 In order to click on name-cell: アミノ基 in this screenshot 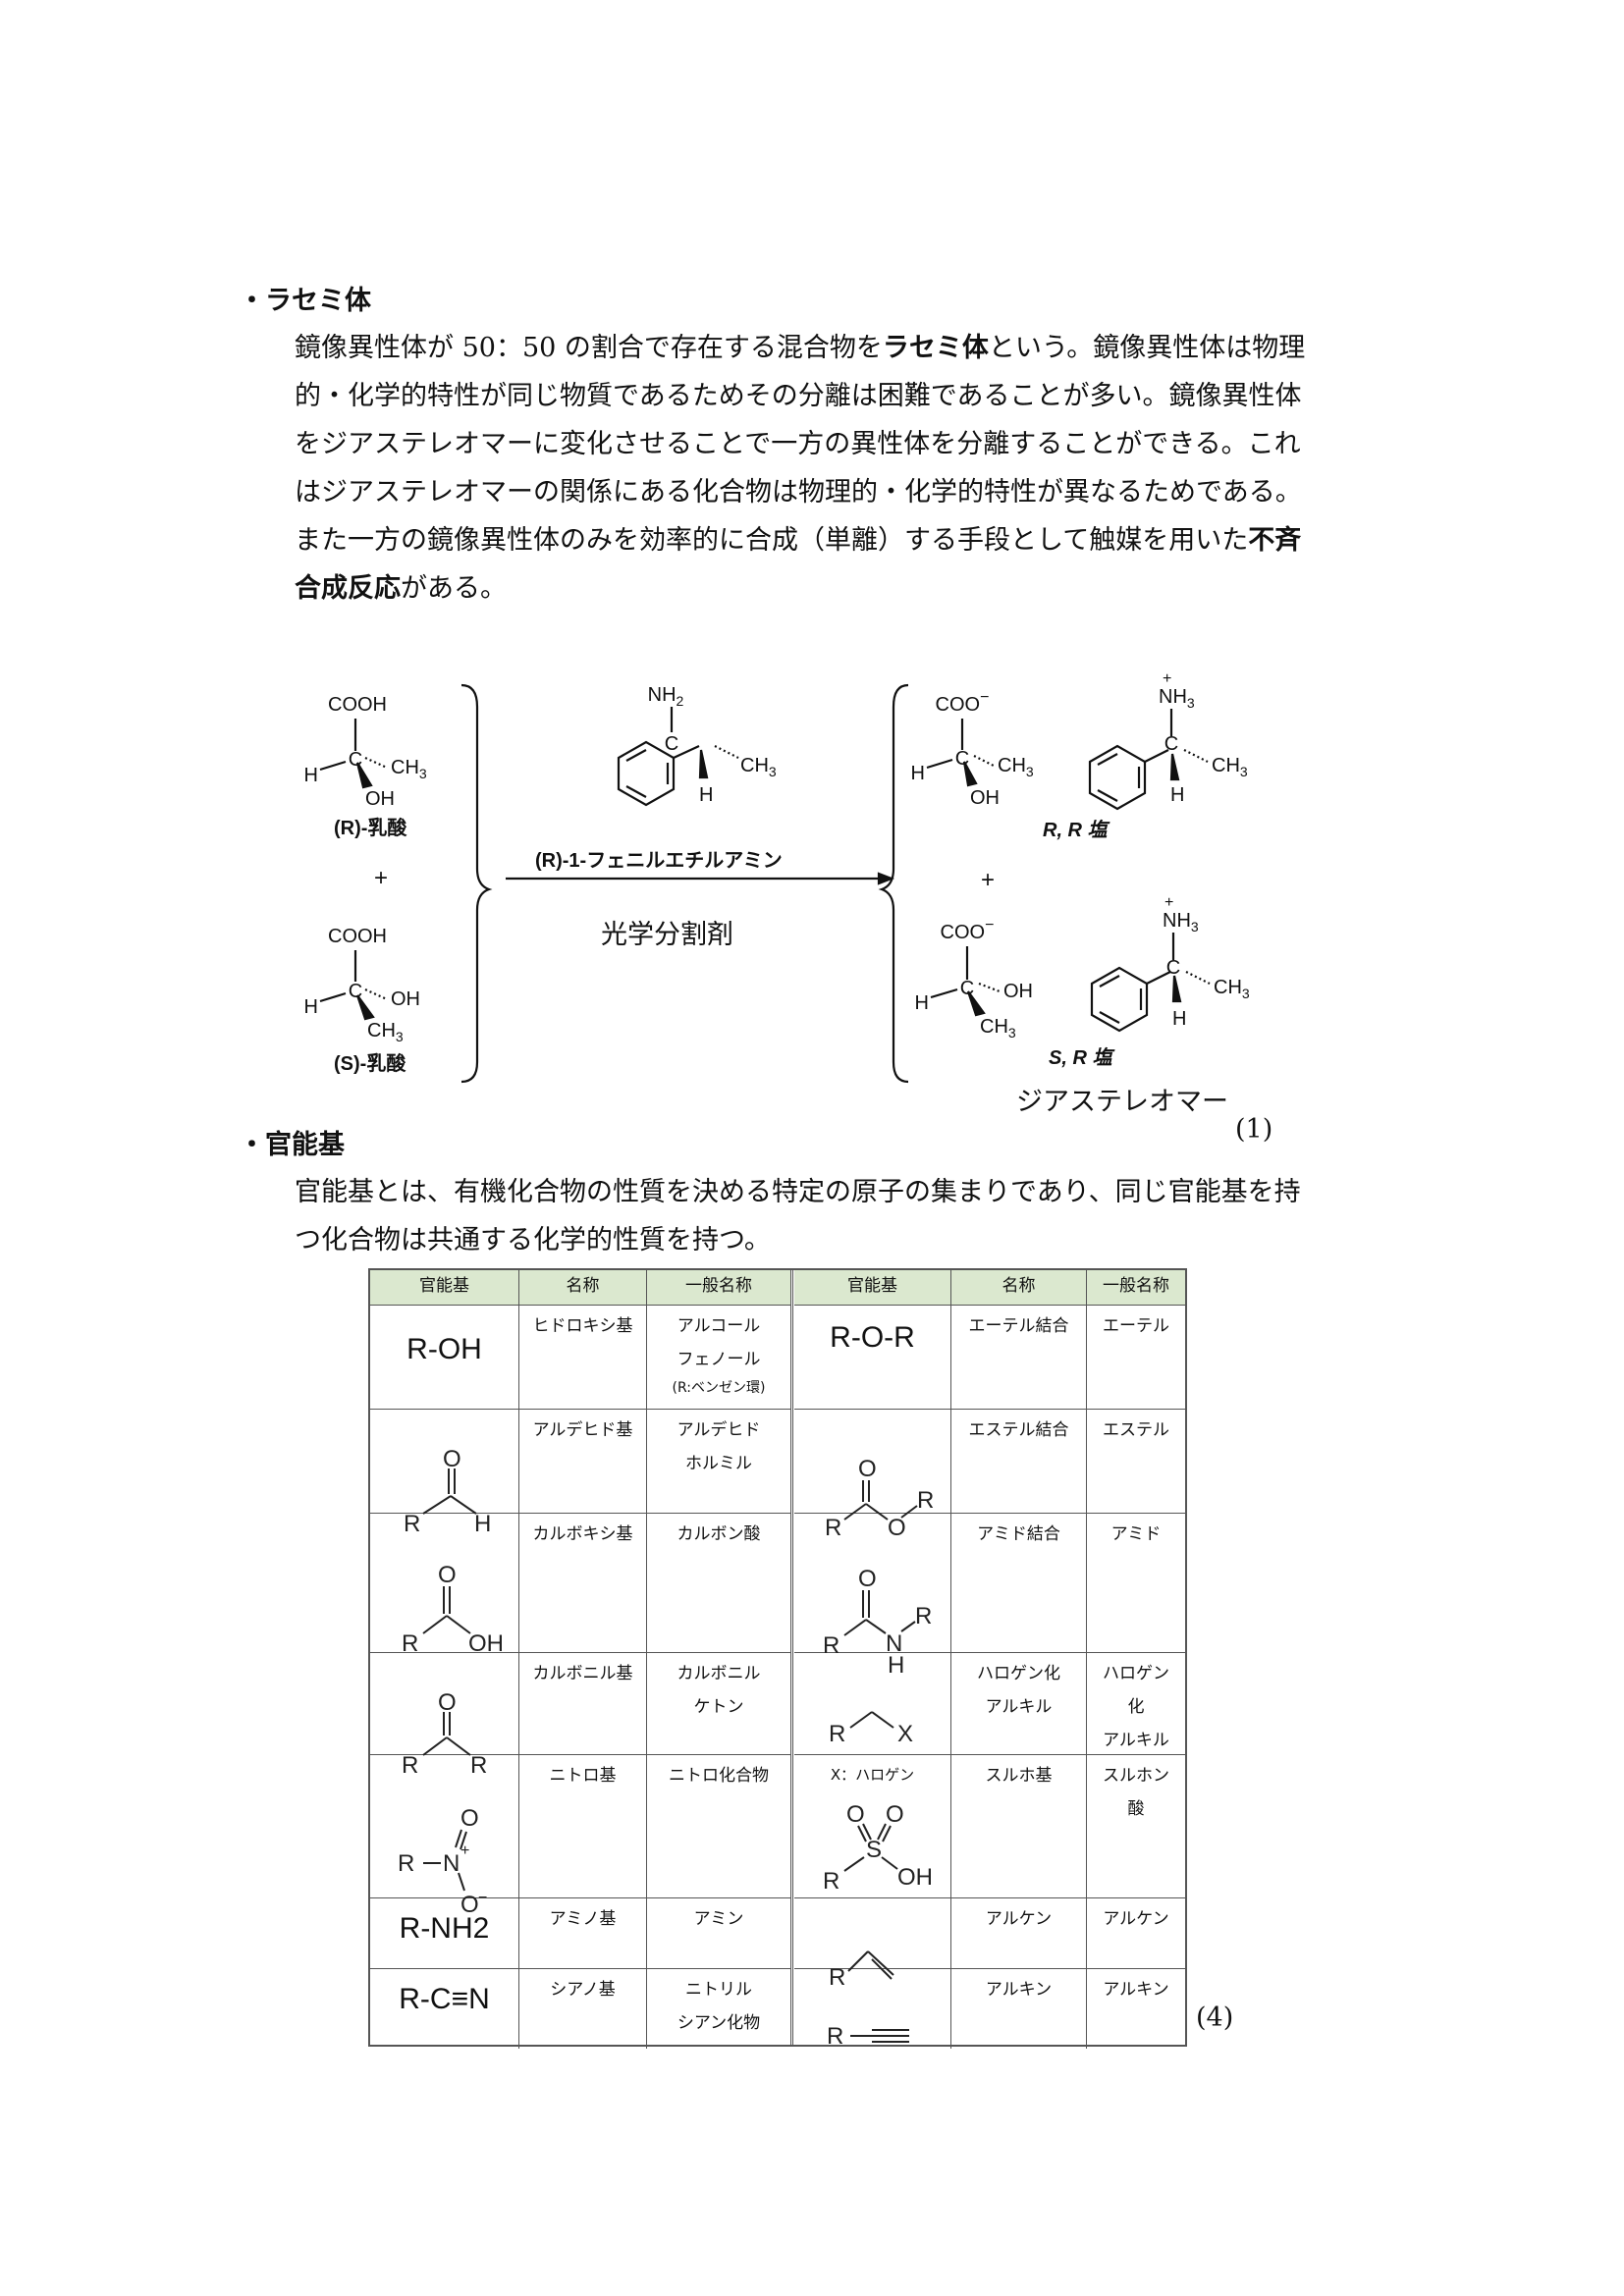, I will do `click(583, 1933)`.